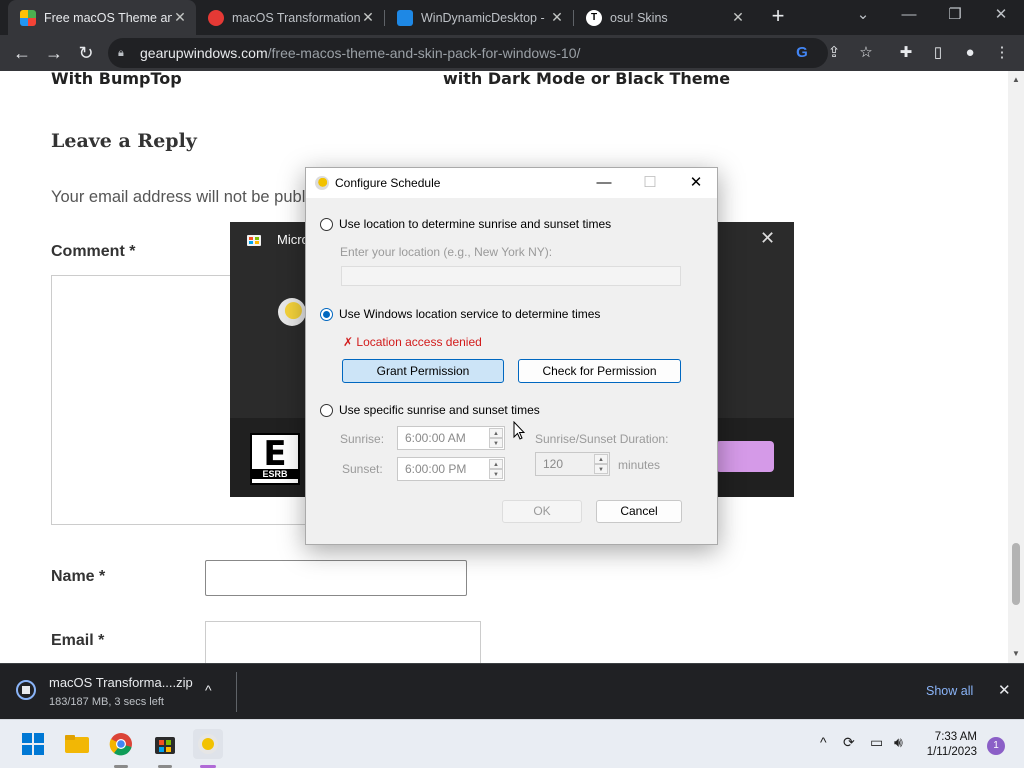  What do you see at coordinates (33, 744) in the screenshot?
I see `windows-start-icon` at bounding box center [33, 744].